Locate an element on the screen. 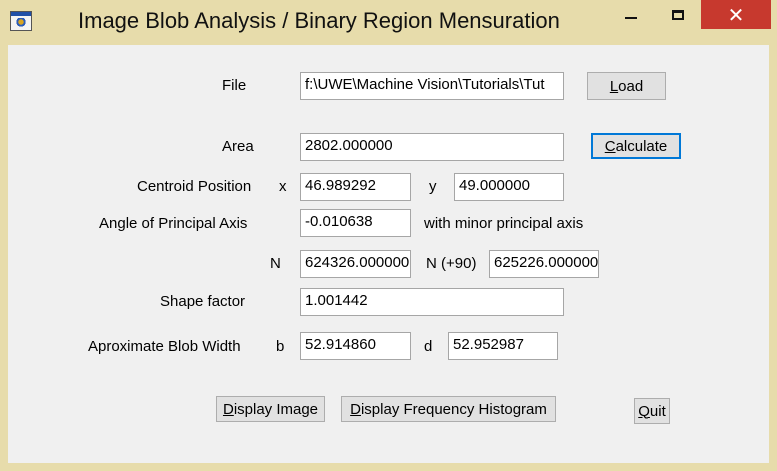  n-field: 624326.000000 is located at coordinates (355, 264).